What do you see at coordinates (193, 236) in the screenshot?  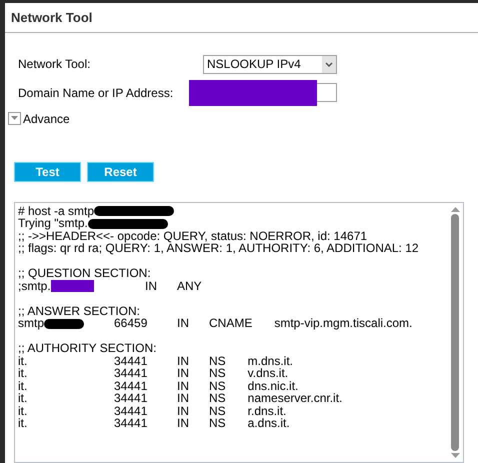 I see `output-line: ;; ->>HEADER<<- opcode: QUERY, status: NOERROR, id: 14671` at bounding box center [193, 236].